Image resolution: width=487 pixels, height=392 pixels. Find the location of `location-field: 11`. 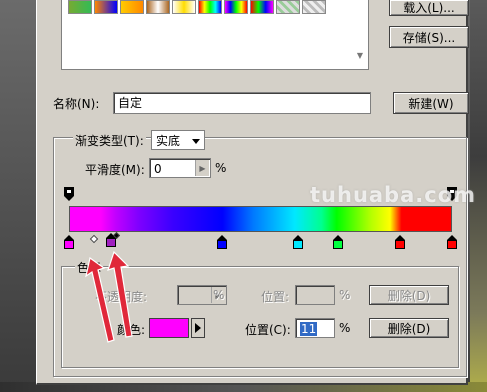

location-field: 11 is located at coordinates (315, 328).